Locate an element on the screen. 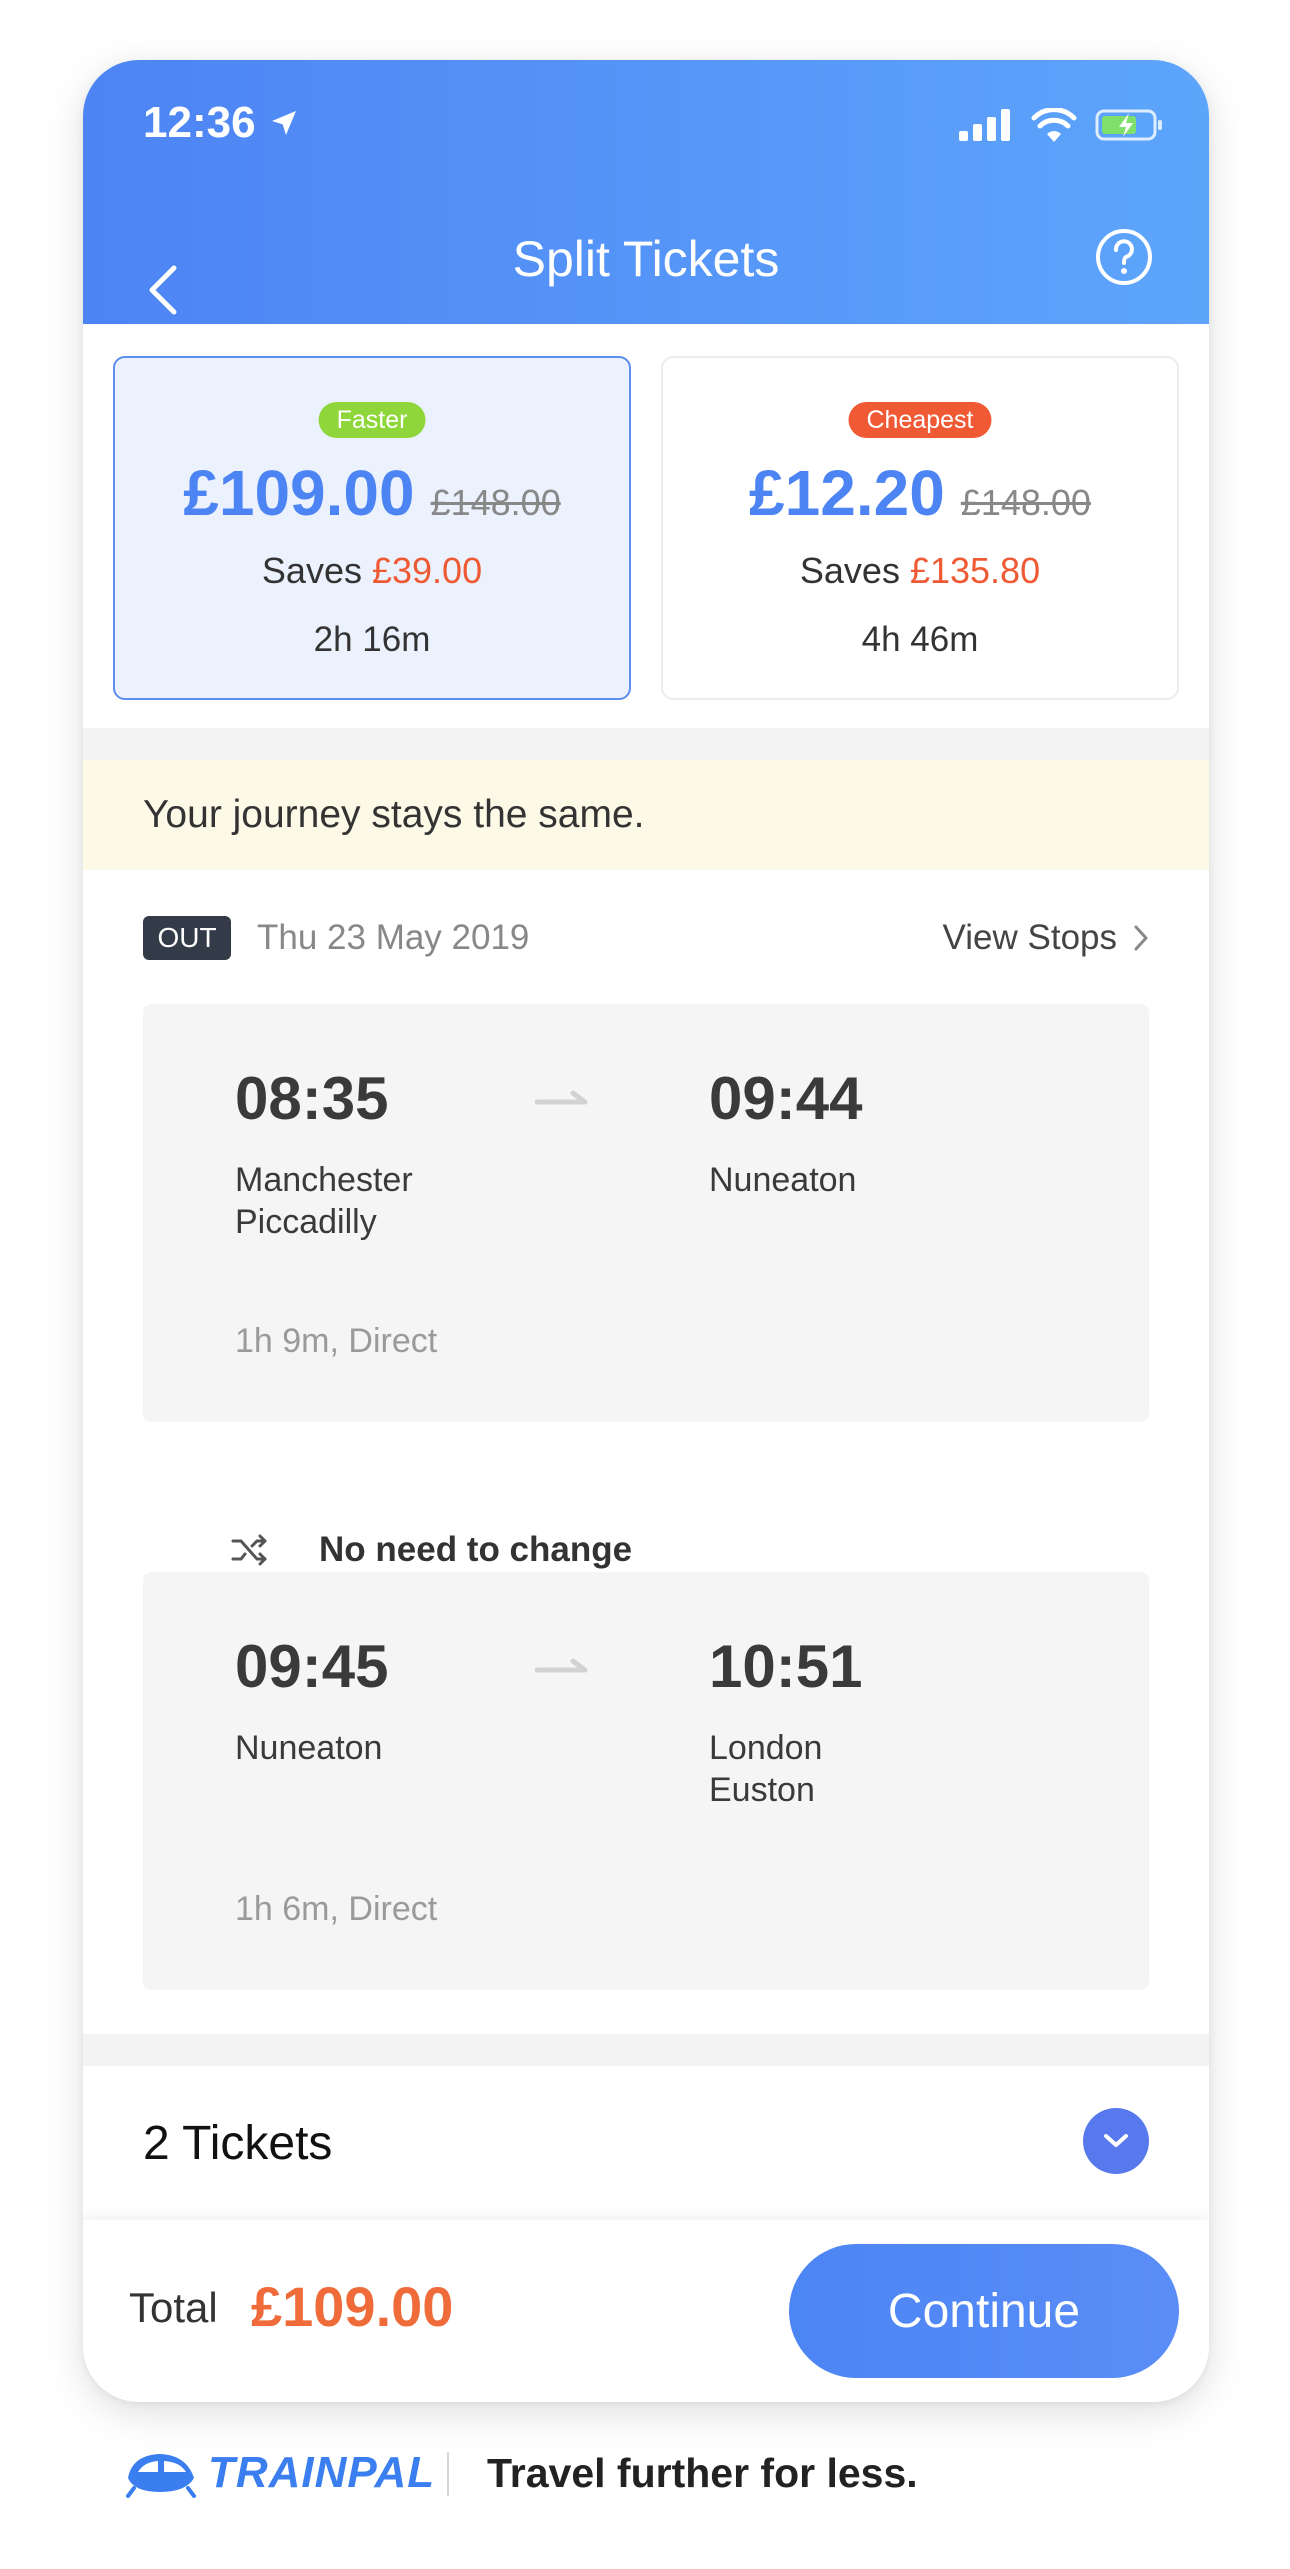 The image size is (1290, 2569). fare-duration: 2h 16m is located at coordinates (372, 639).